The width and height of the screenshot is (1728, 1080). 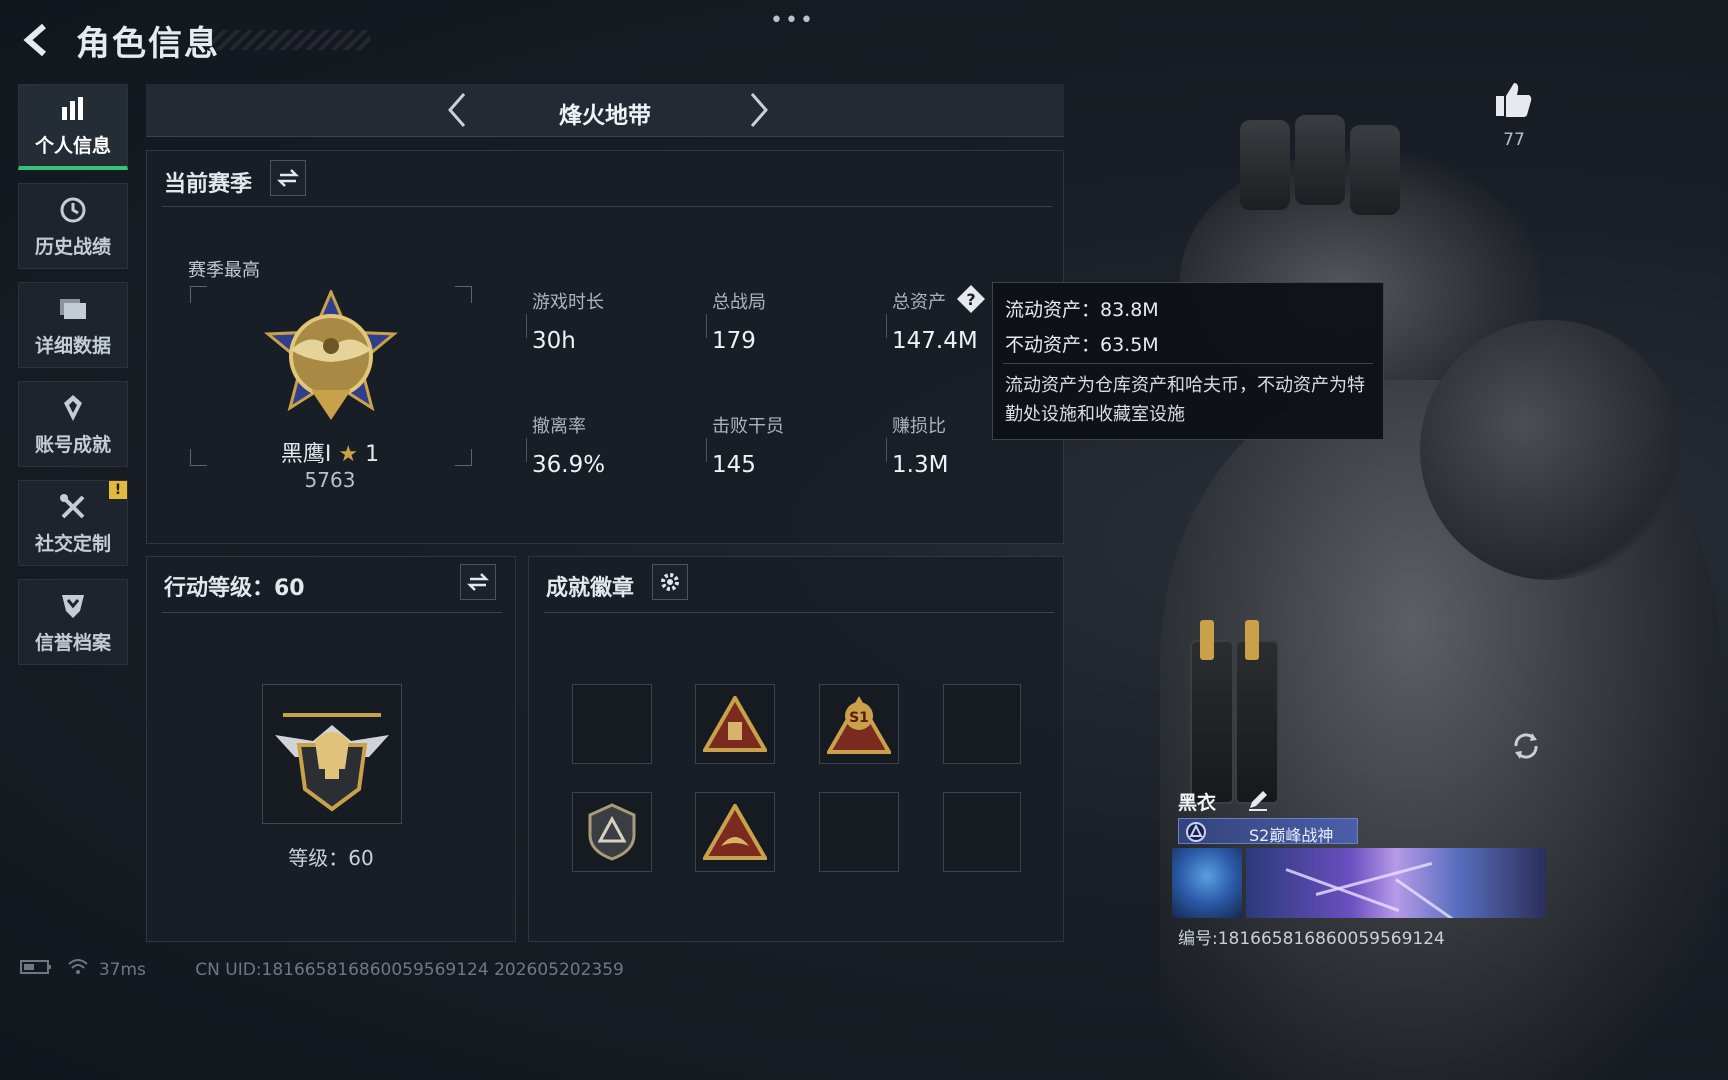 I want to click on stat-profit-ratio: 赚损比 1.3M, so click(x=917, y=445).